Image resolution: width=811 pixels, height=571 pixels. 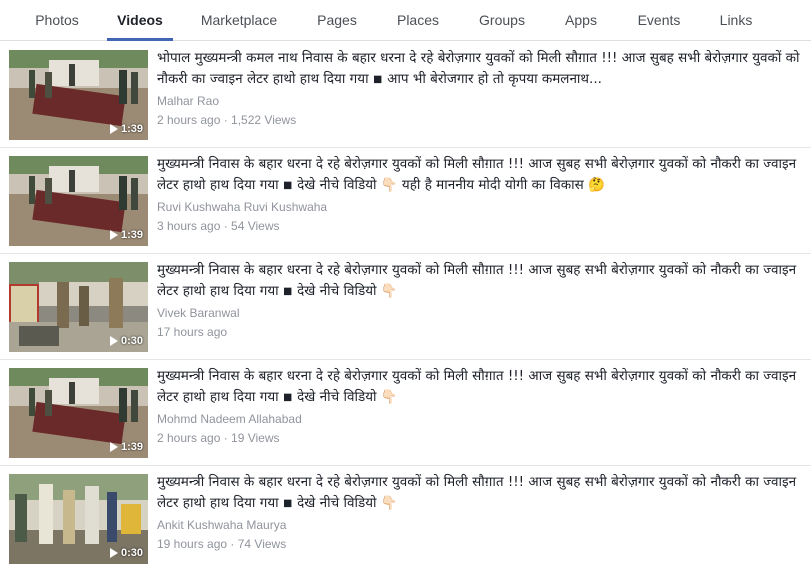 What do you see at coordinates (222, 544) in the screenshot?
I see `video-meta: 19 hours ago · 74 Views` at bounding box center [222, 544].